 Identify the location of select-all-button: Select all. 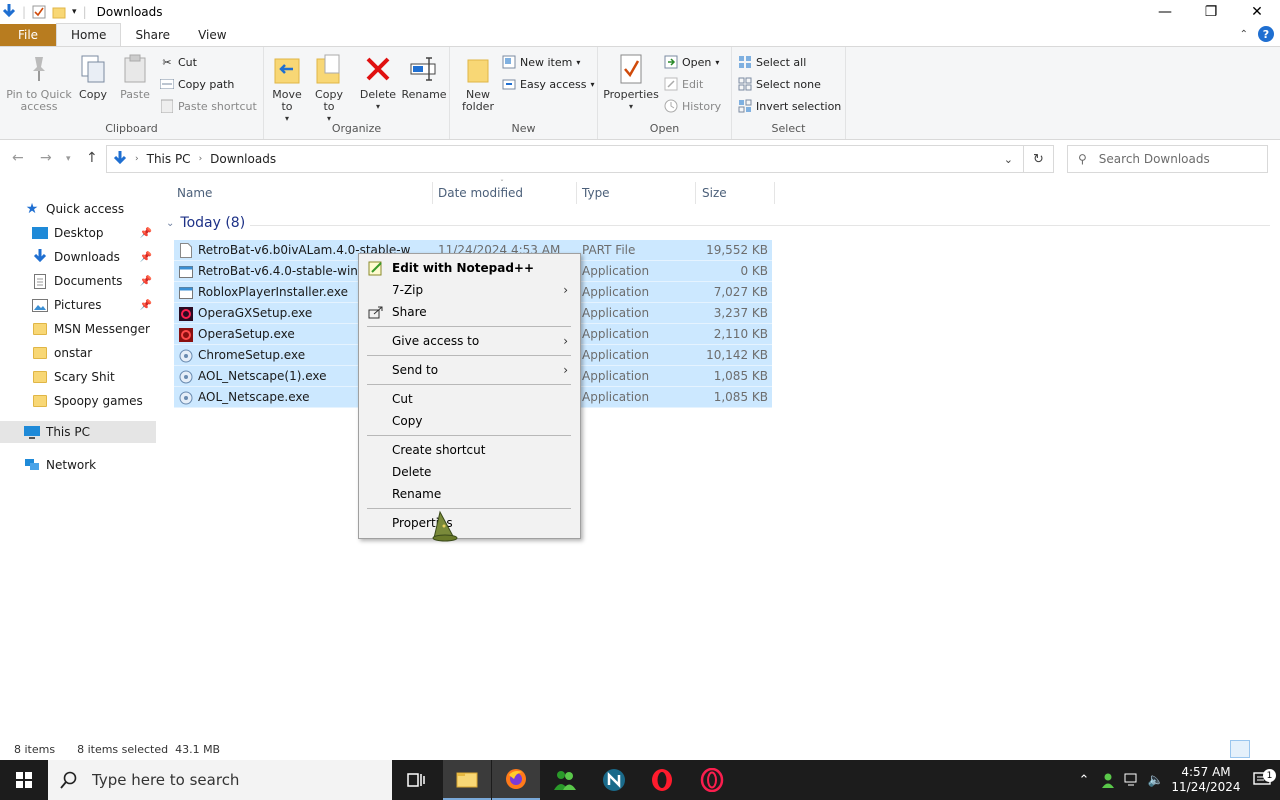
(772, 62).